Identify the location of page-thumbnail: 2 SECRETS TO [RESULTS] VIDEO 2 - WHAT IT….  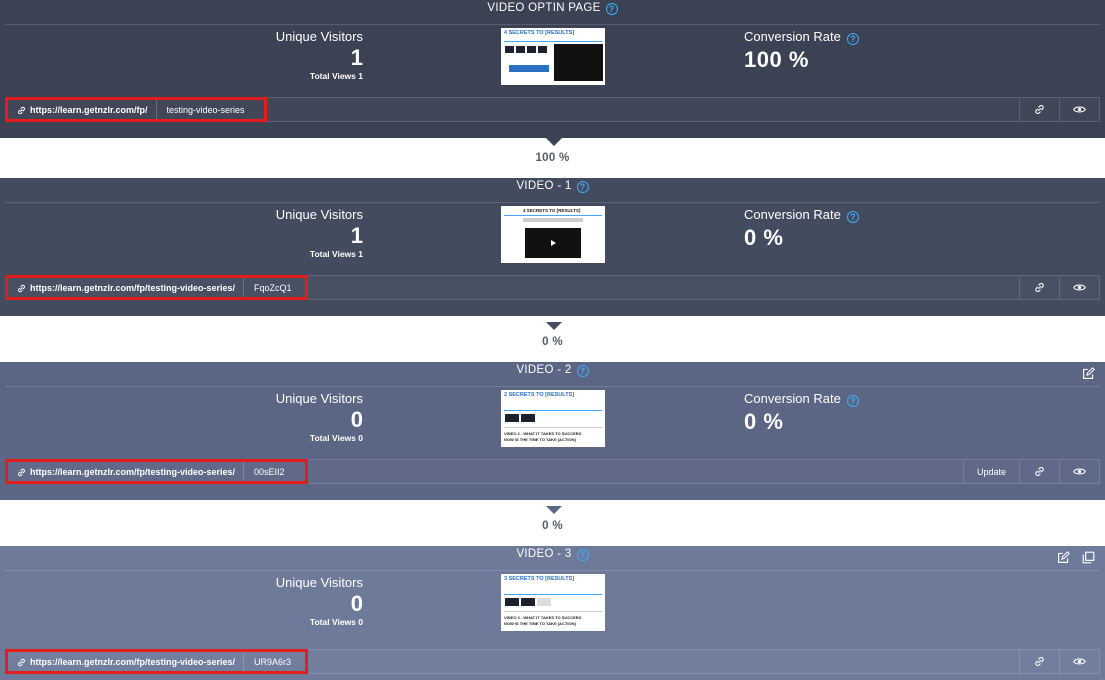
(553, 418).